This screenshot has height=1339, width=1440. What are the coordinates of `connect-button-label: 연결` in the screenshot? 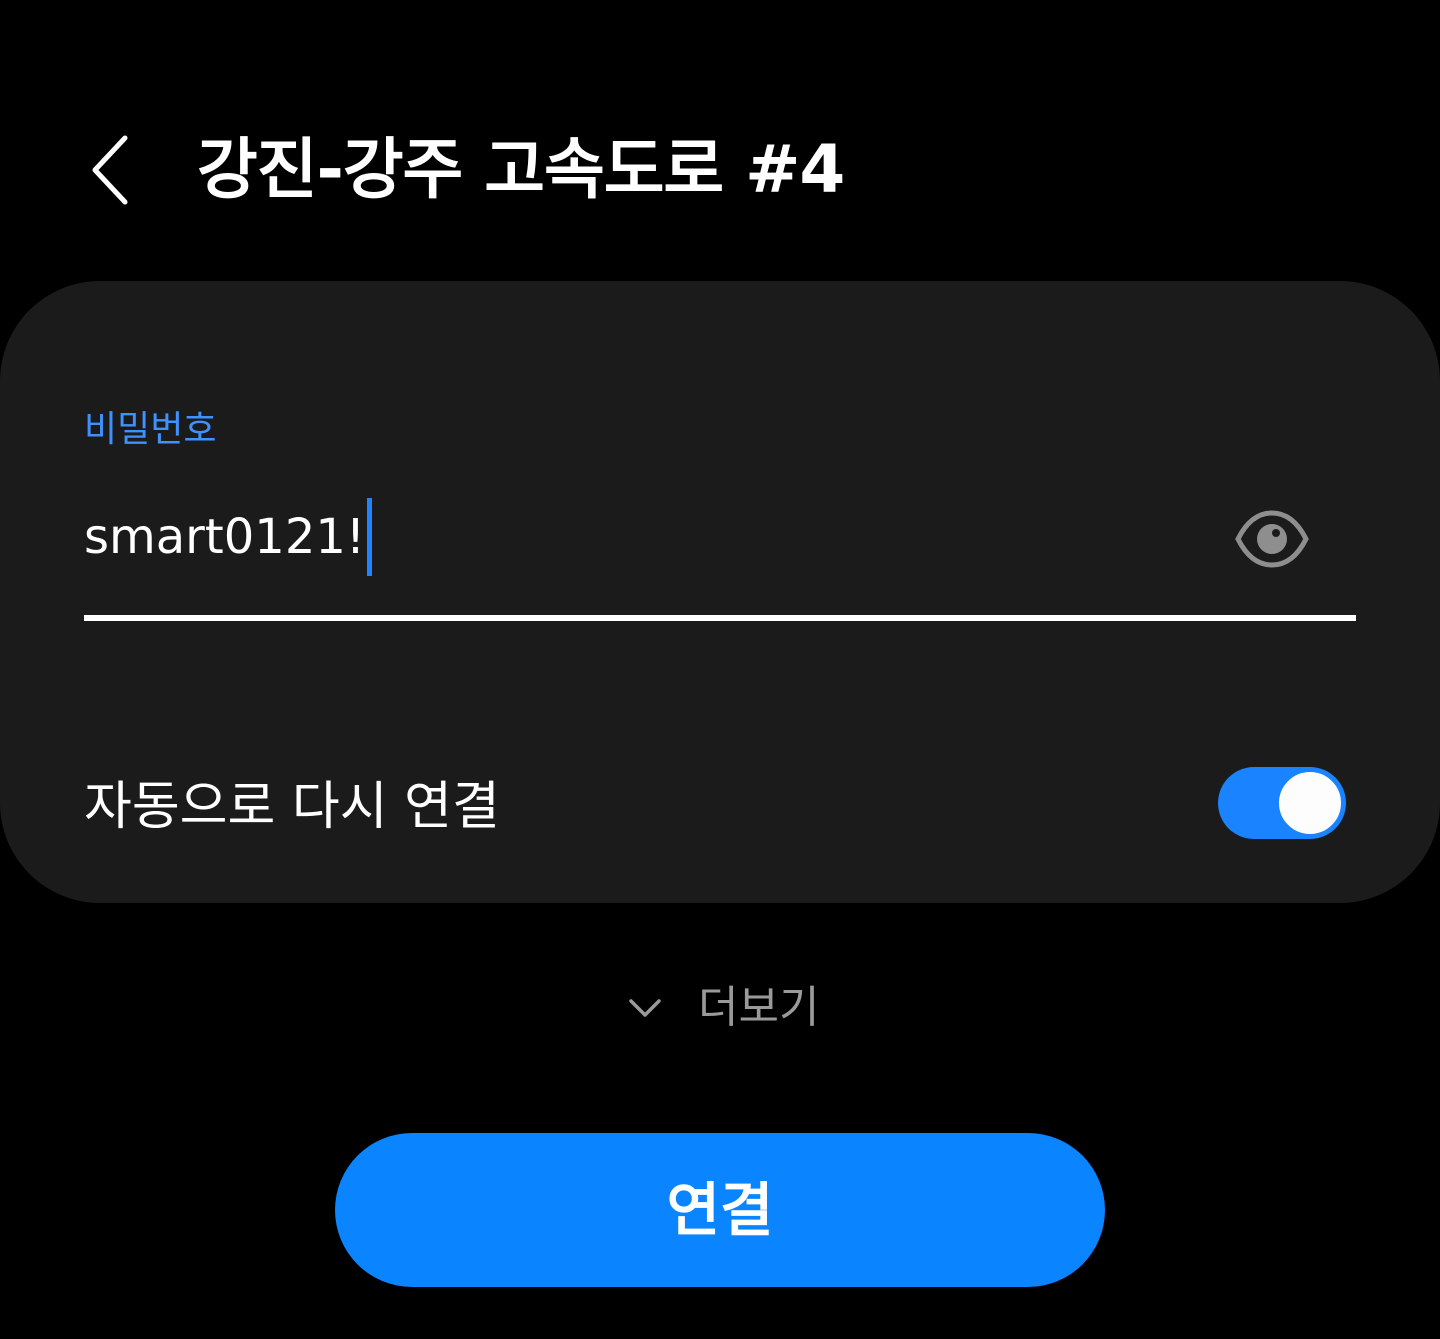 It's located at (720, 1210).